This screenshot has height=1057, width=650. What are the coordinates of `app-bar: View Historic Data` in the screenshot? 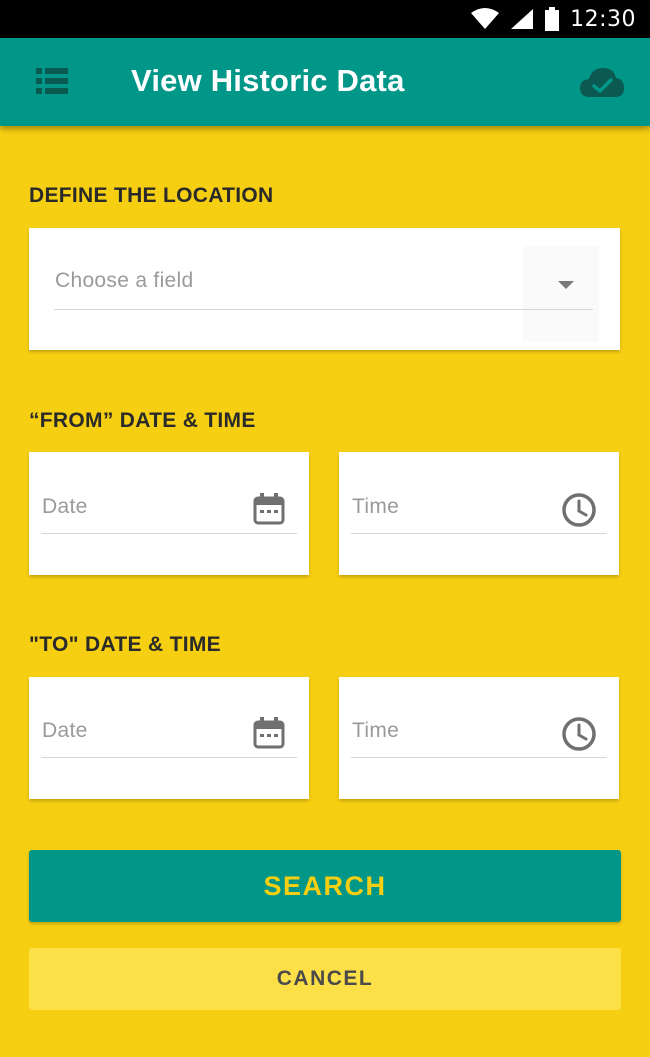 It's located at (325, 82).